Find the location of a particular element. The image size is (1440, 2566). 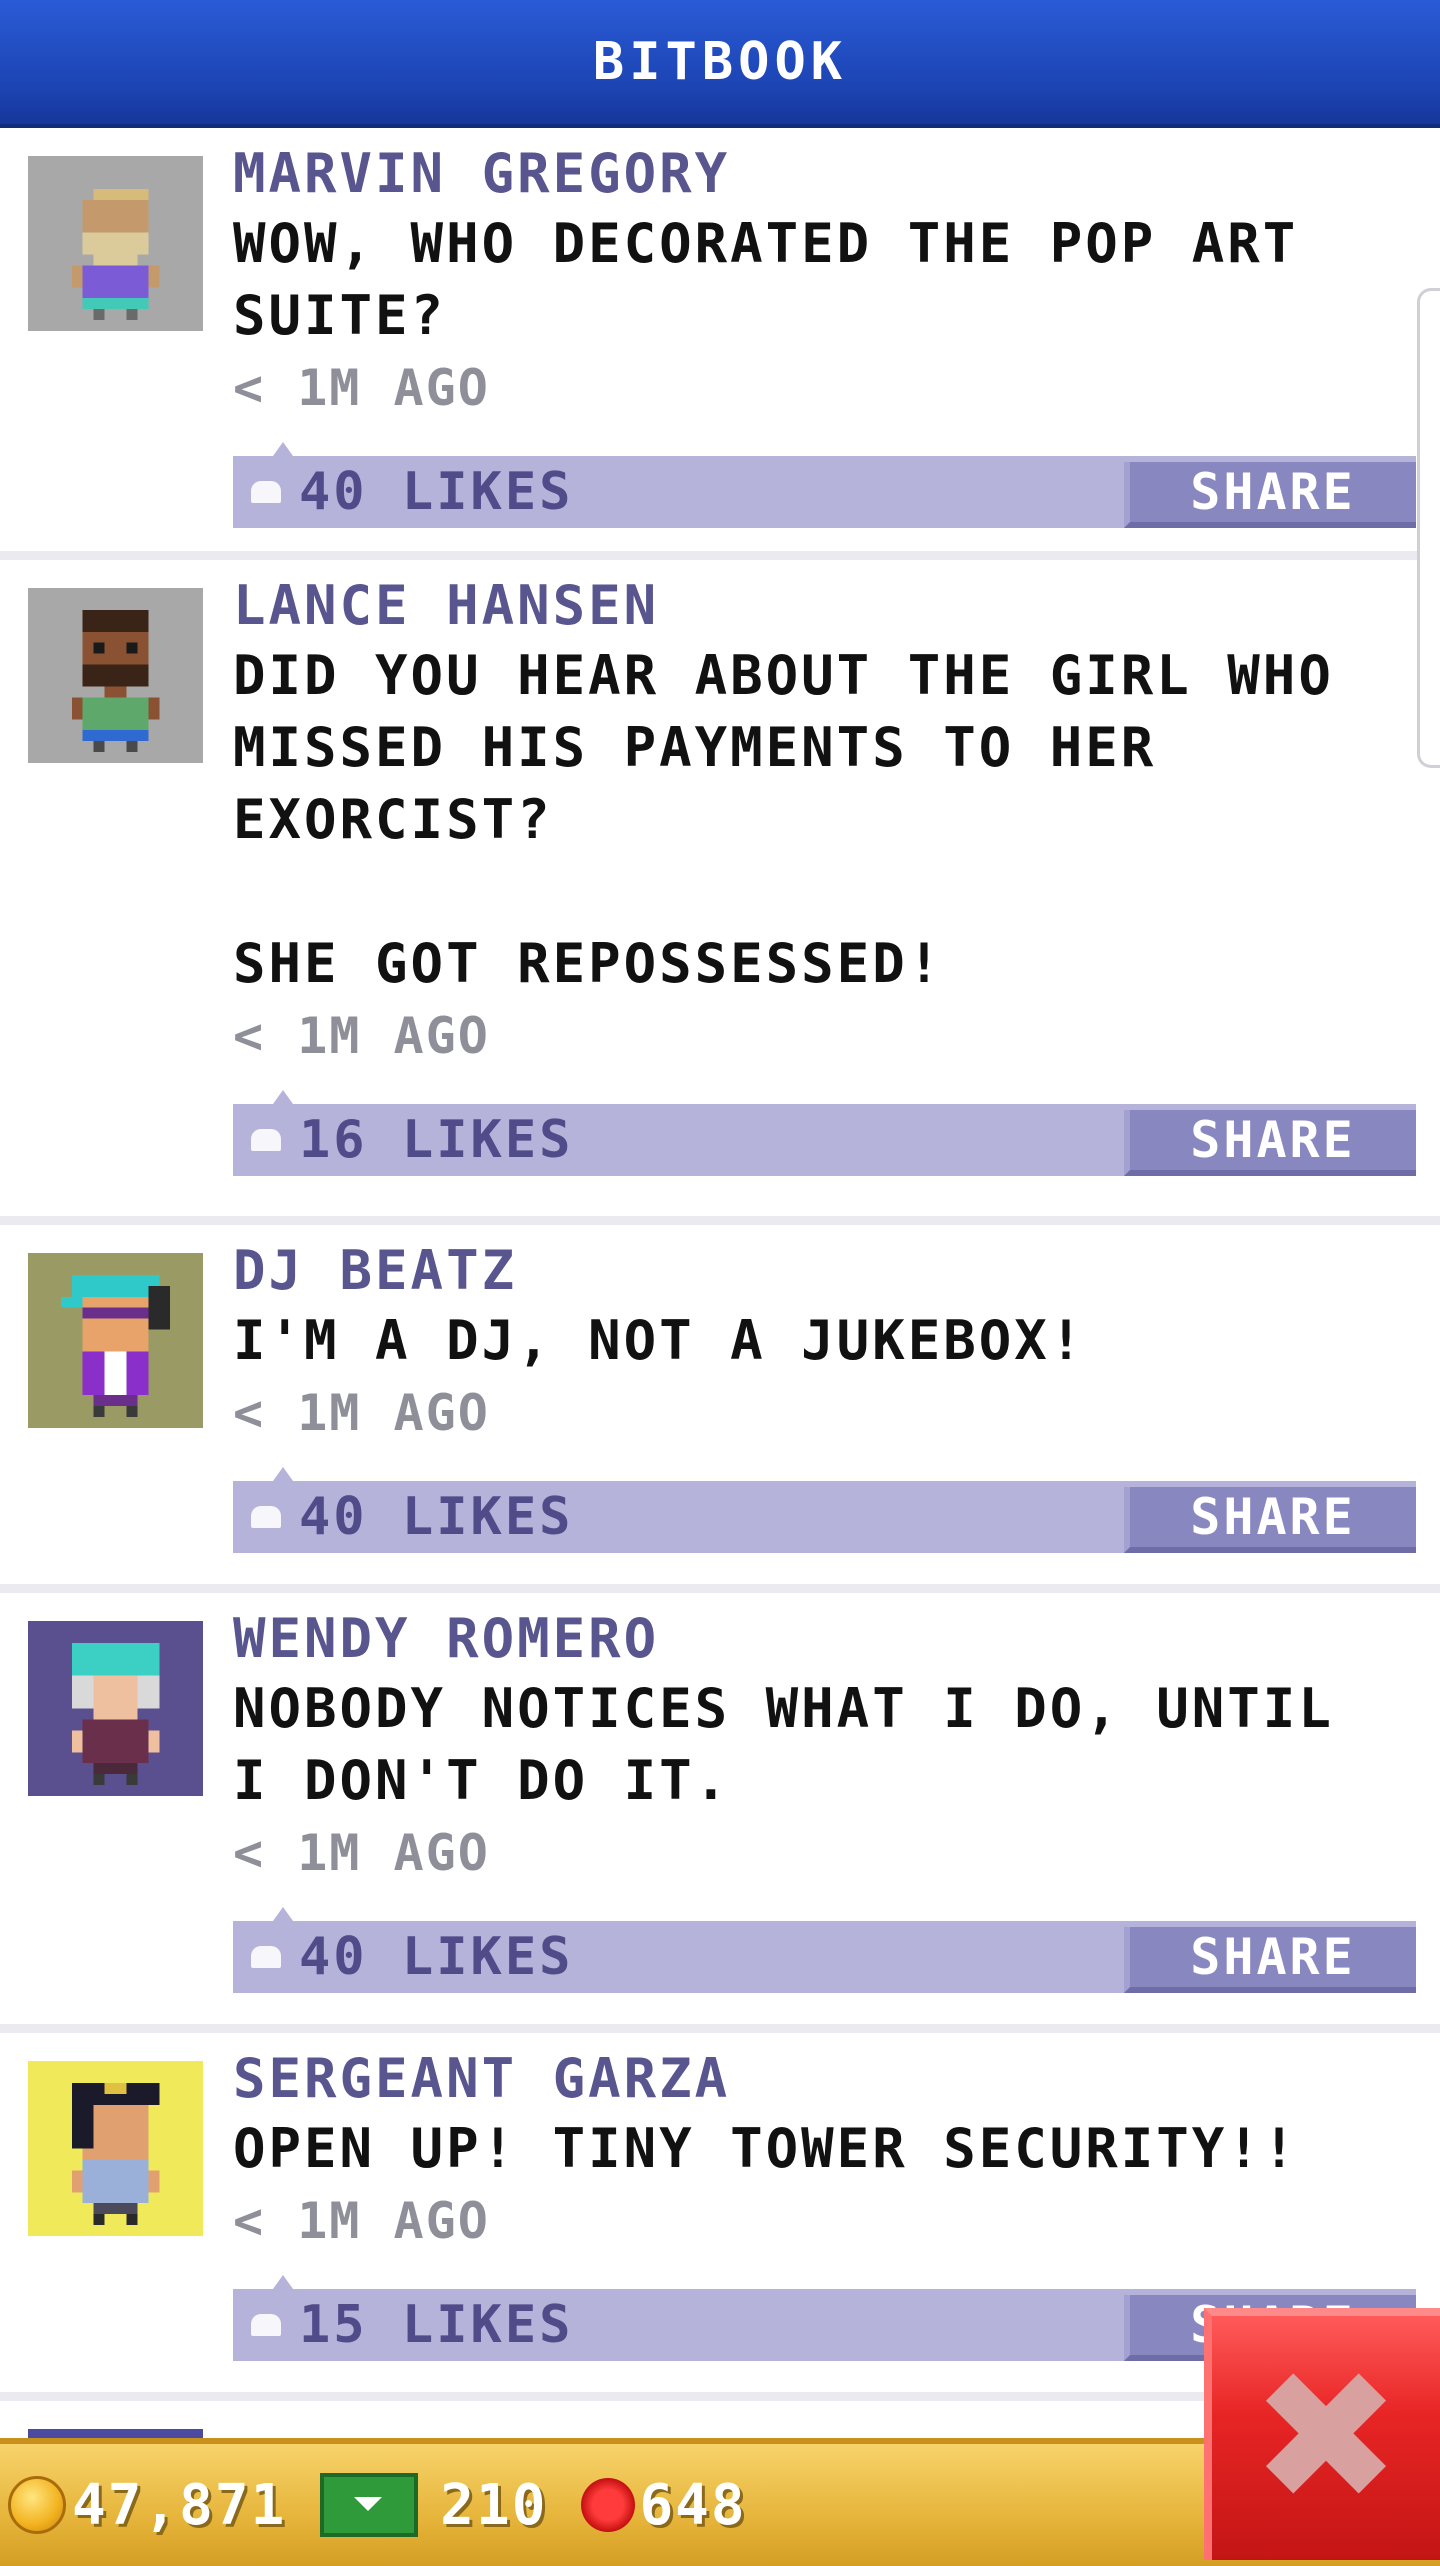

like-button: 15 LIKES is located at coordinates (403, 2325).